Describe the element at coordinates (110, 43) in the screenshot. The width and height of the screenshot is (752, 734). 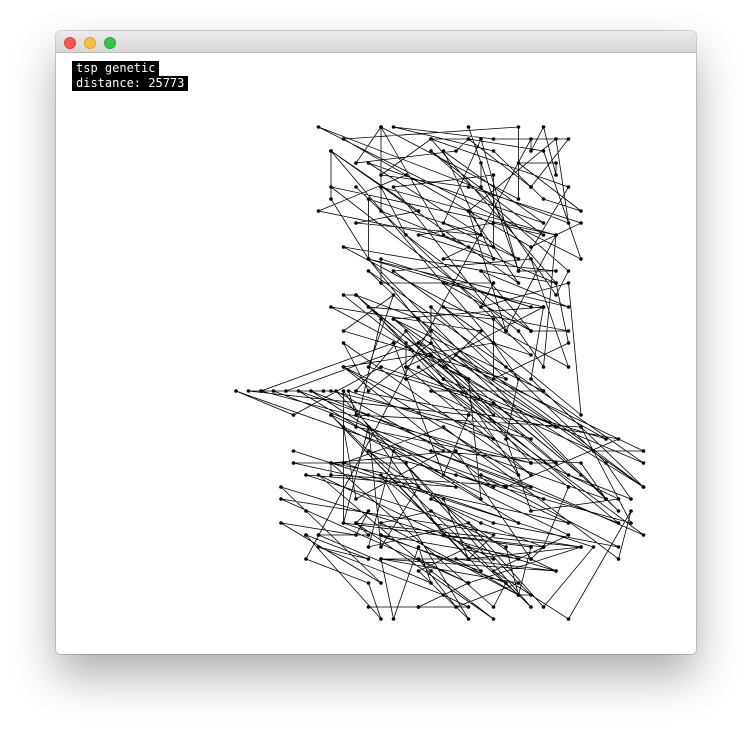
I see `maximize-button` at that location.